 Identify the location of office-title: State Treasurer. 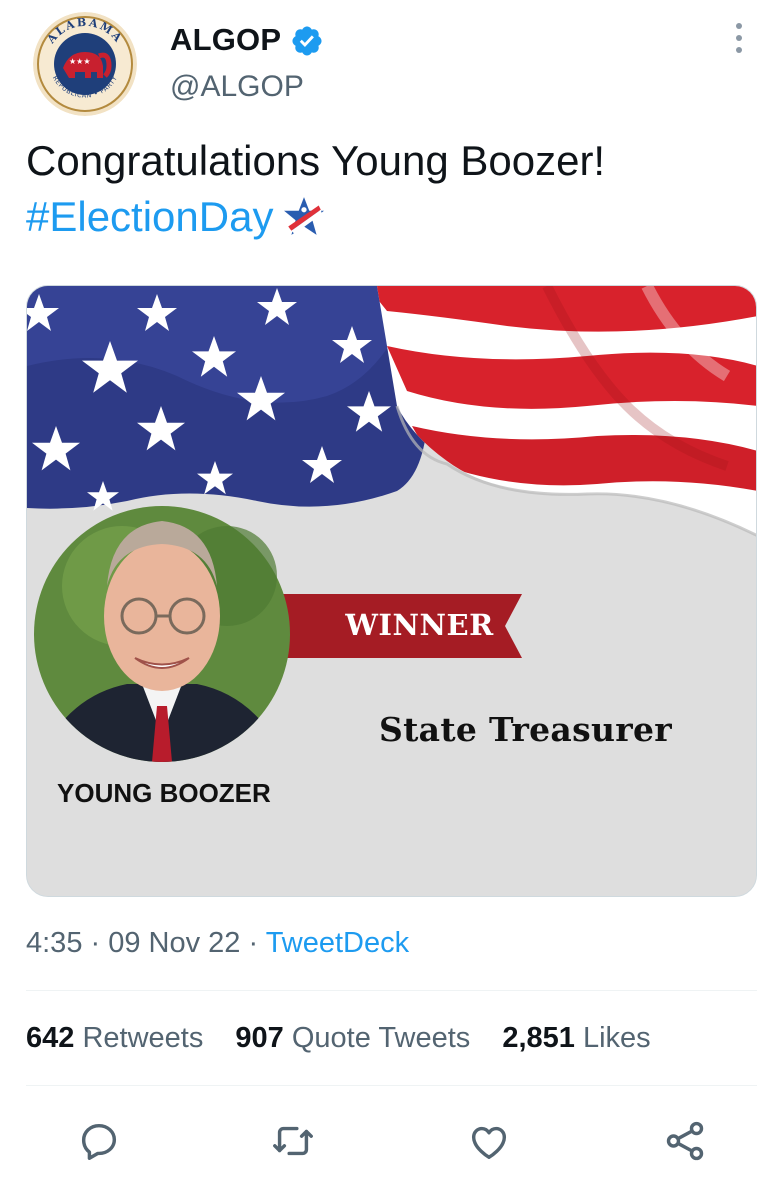
(525, 729).